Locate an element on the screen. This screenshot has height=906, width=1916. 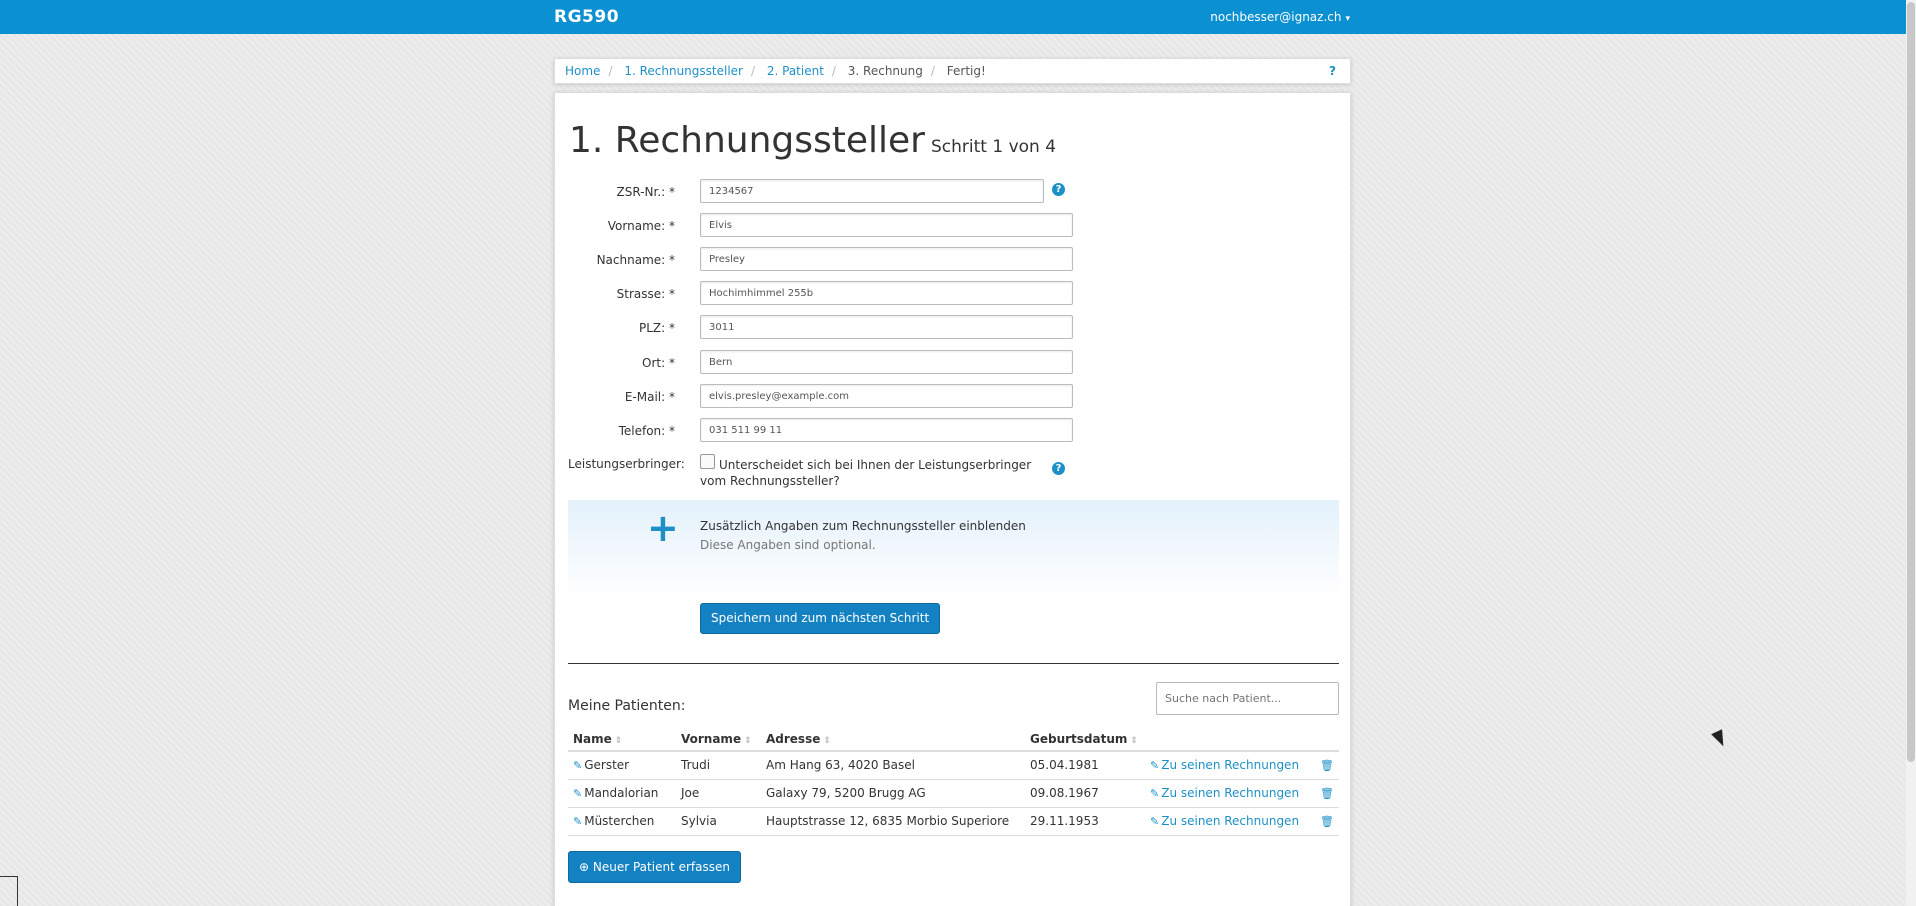
patient-geburtsdatum: 05.04.1981 is located at coordinates (1085, 765).